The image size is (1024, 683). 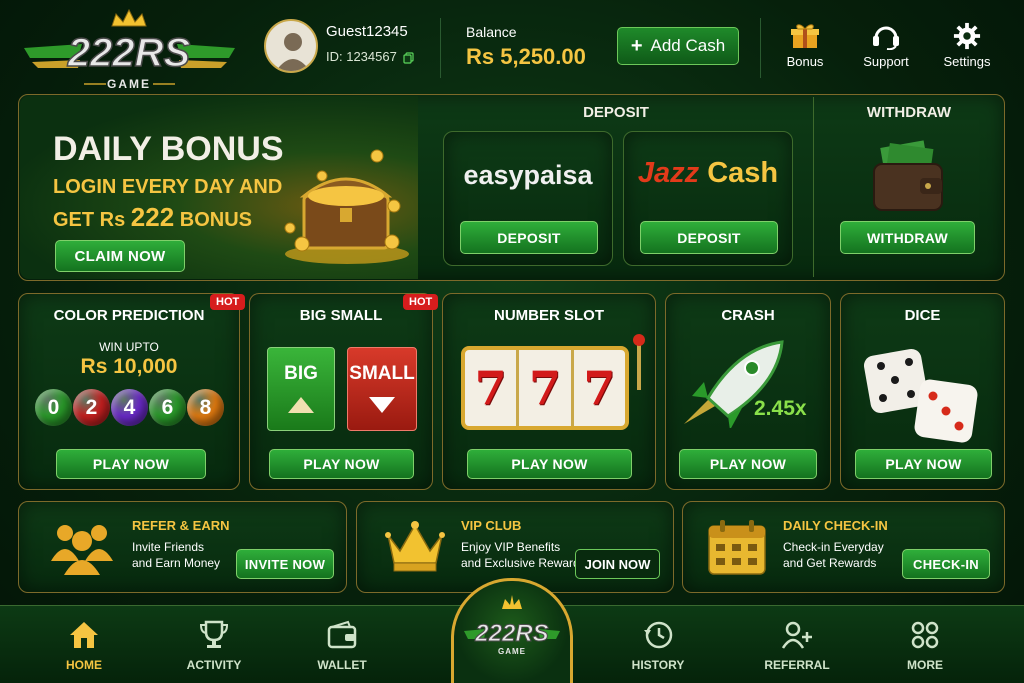 I want to click on add-cash-button: + Add Cash, so click(x=678, y=46).